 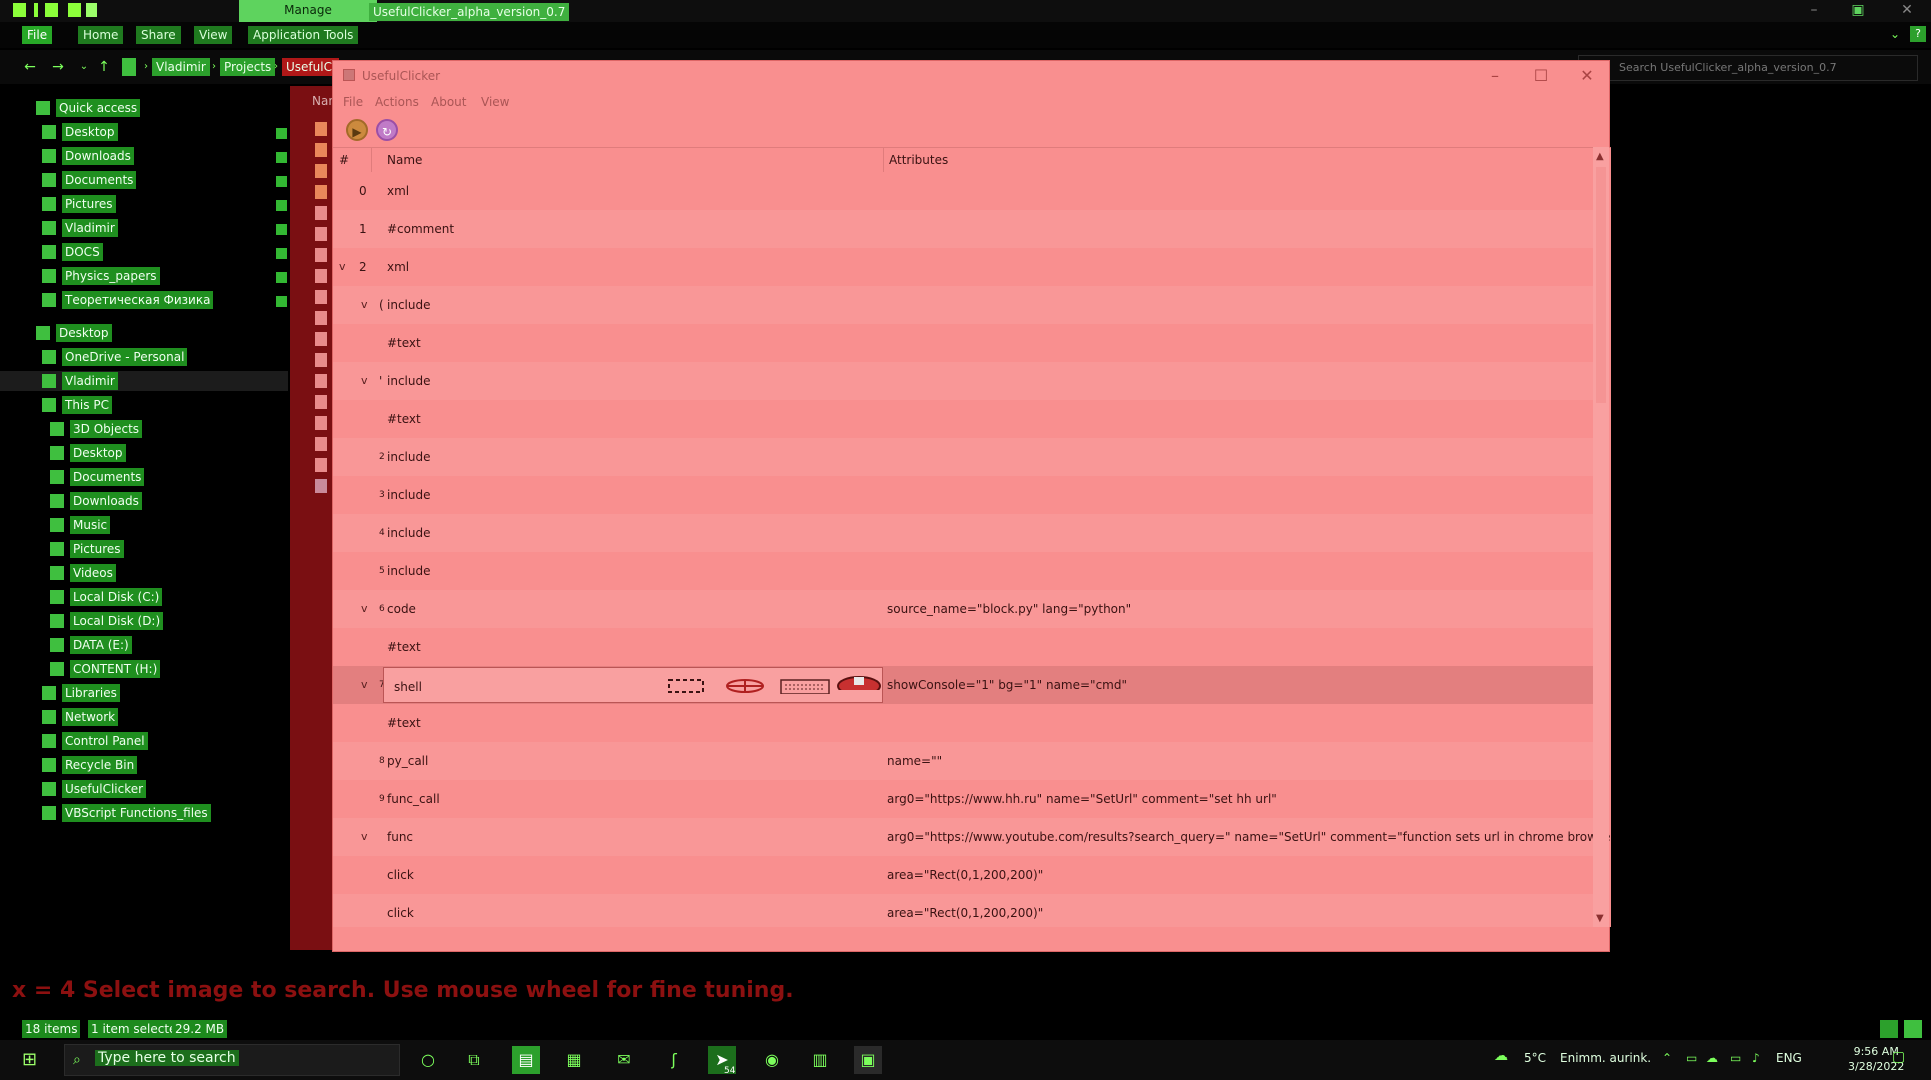 I want to click on breadcrumb-vladimir: Vladimir, so click(x=181, y=67).